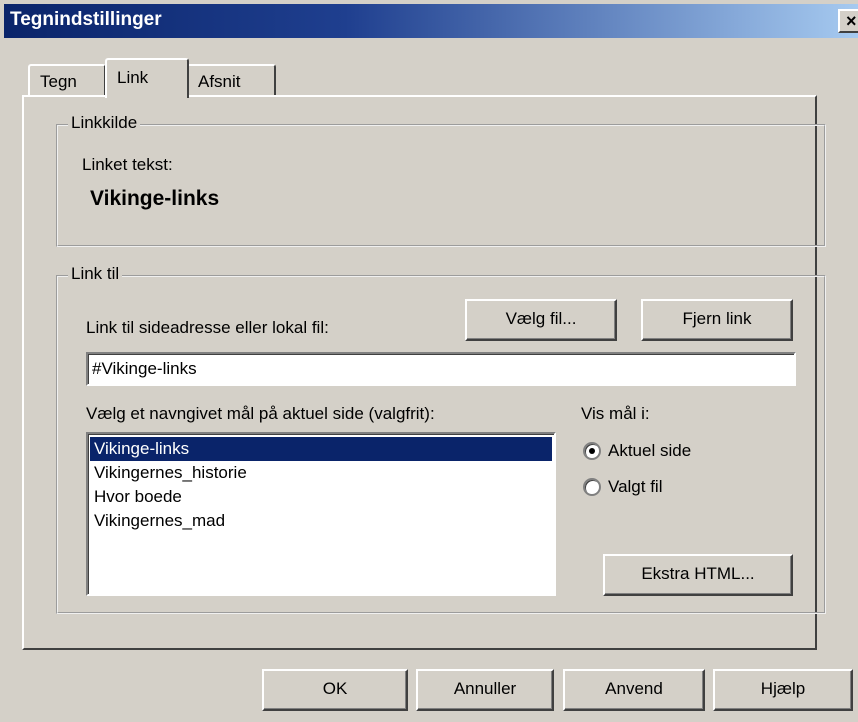  I want to click on radio-current-page, so click(592, 451).